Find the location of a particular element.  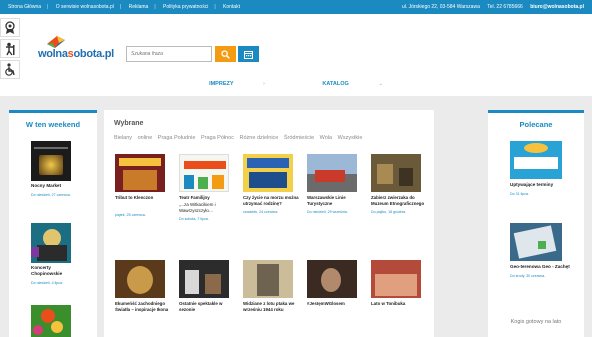

recommended-title-text: Geo-terenowa Geo - Zachęt is located at coordinates (540, 266).